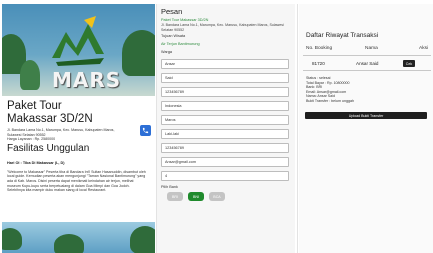 The height and width of the screenshot is (253, 433). I want to click on hero-banner: MARS, so click(78, 50).